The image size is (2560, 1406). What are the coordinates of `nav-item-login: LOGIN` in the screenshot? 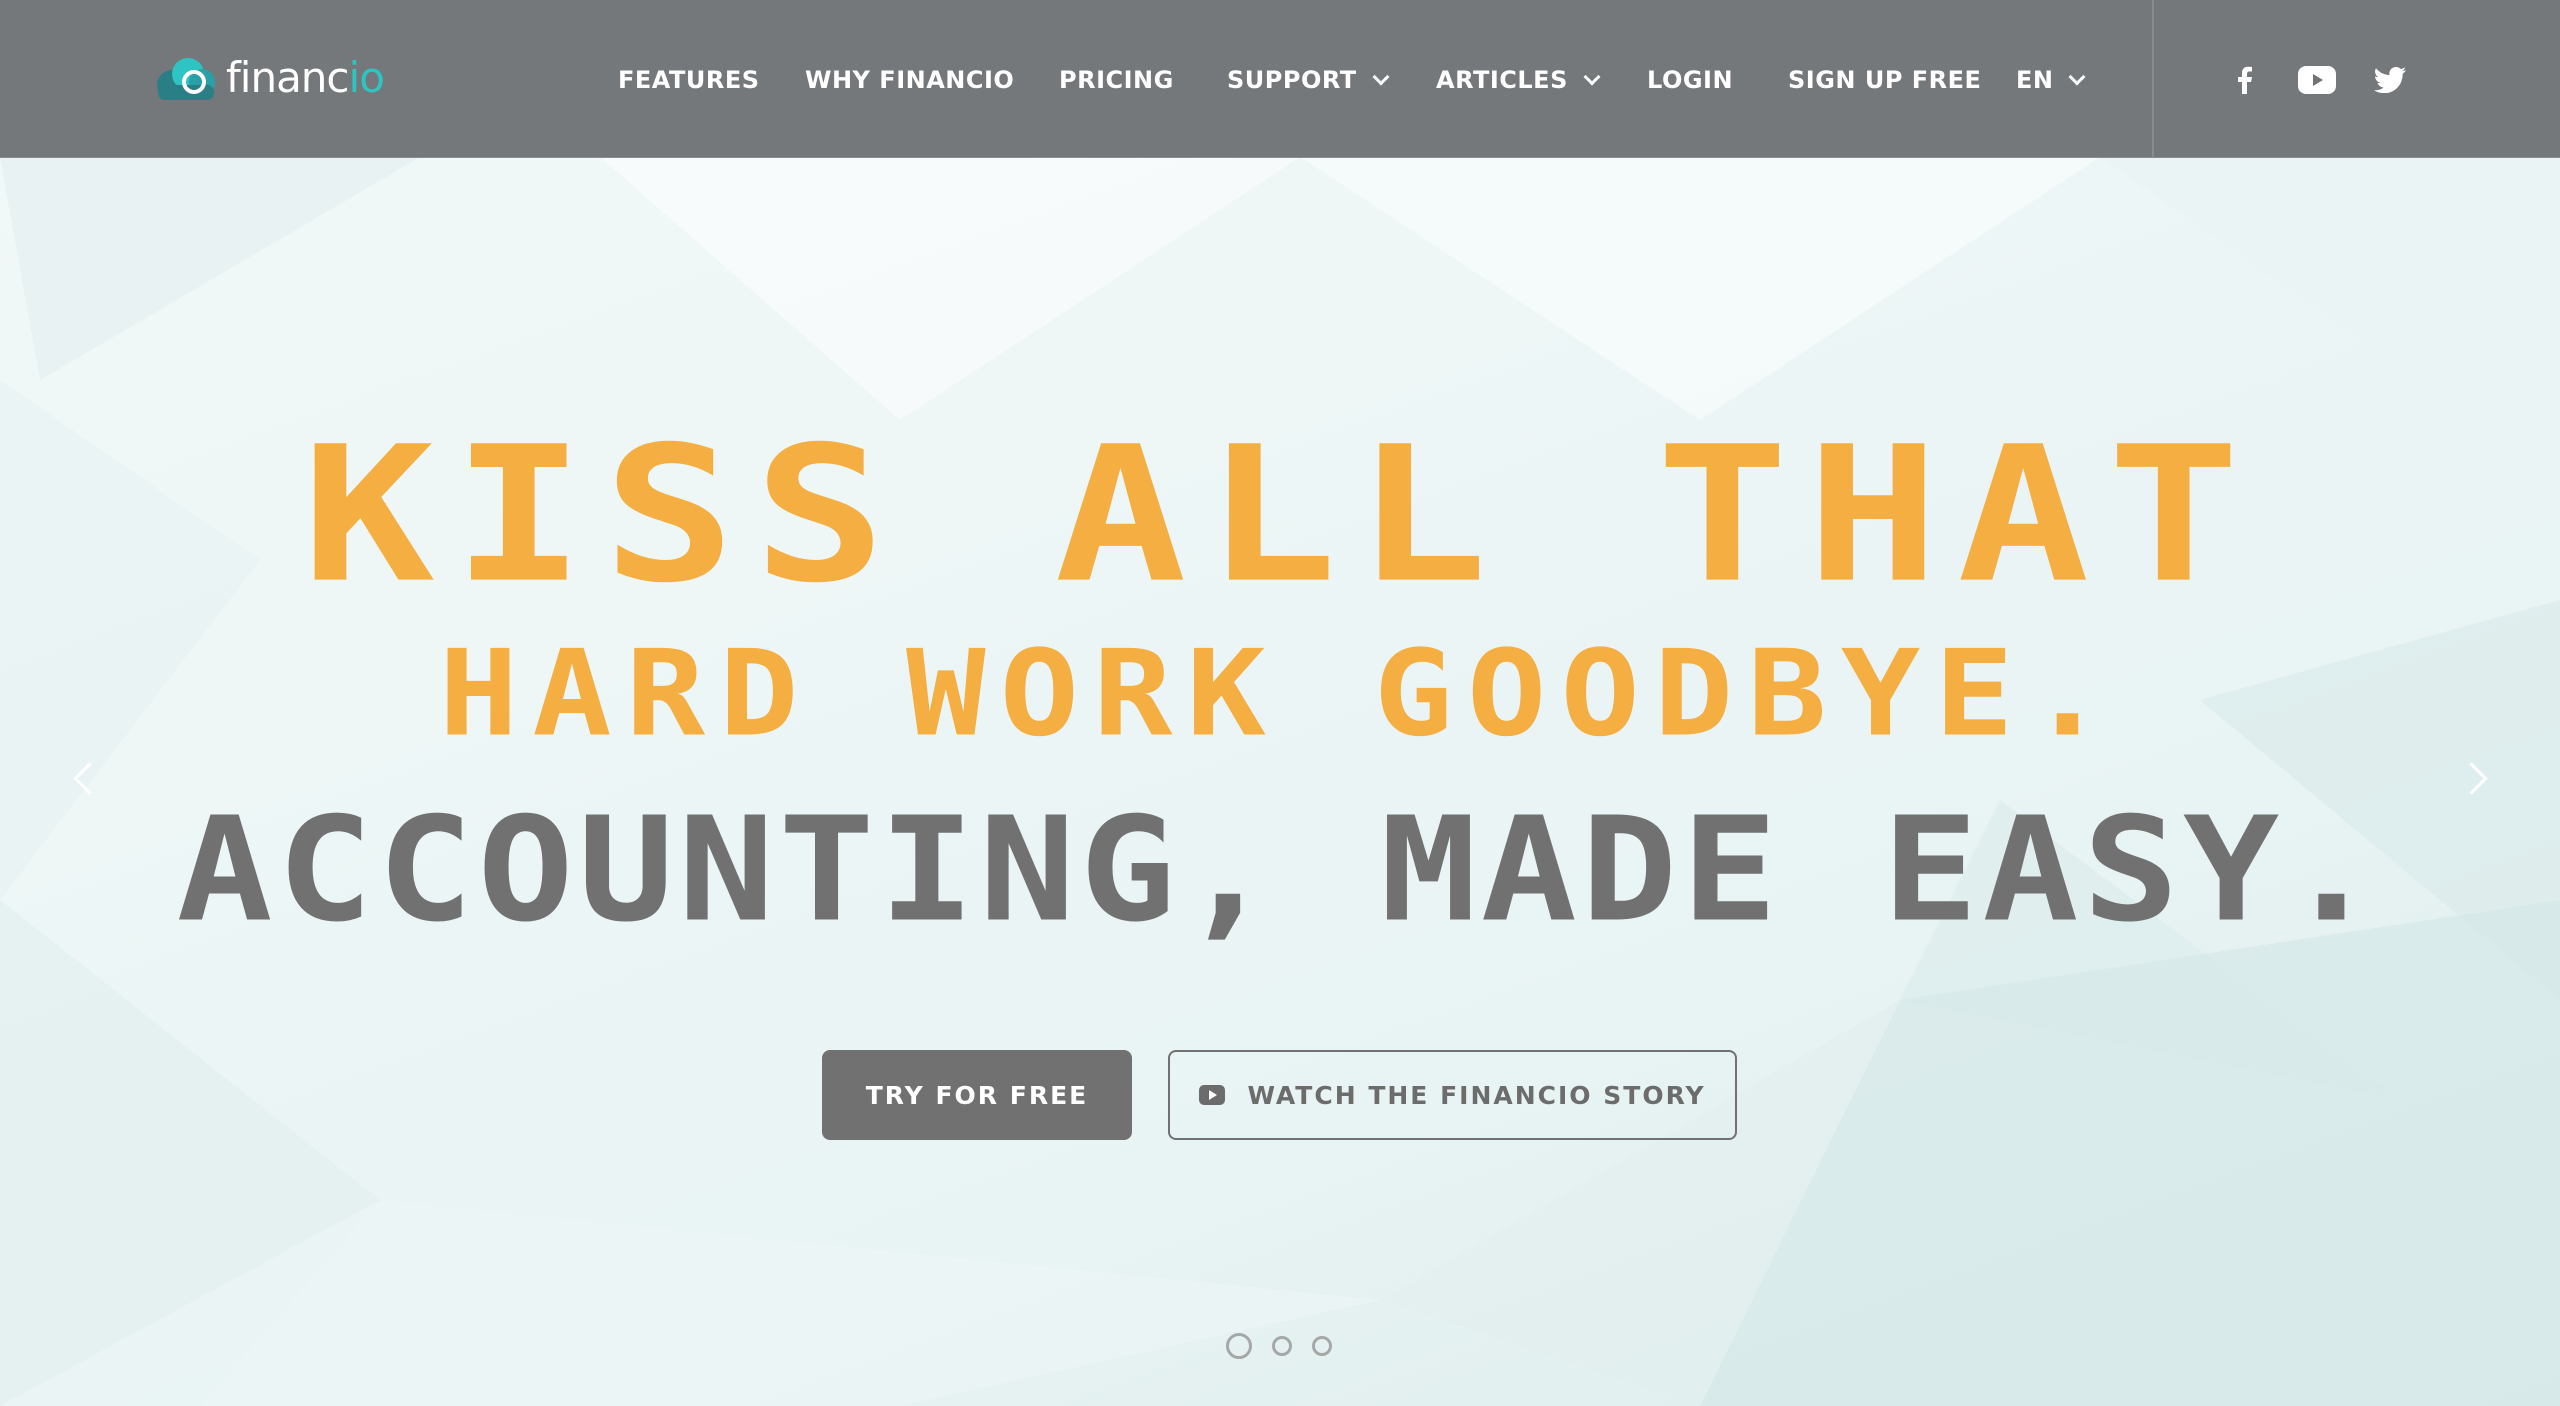 It's located at (1690, 80).